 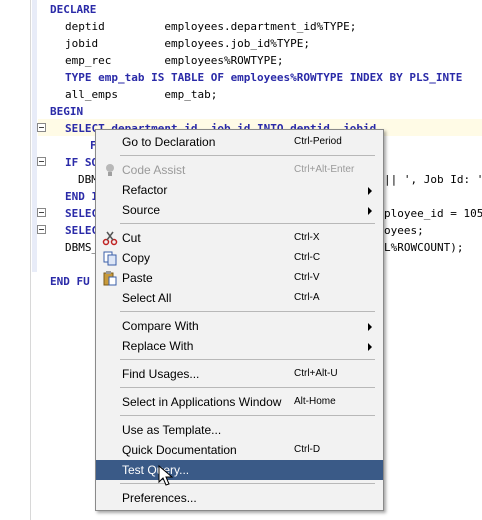 I want to click on menu-item-paste: Paste Ctrl-V, so click(x=239, y=278).